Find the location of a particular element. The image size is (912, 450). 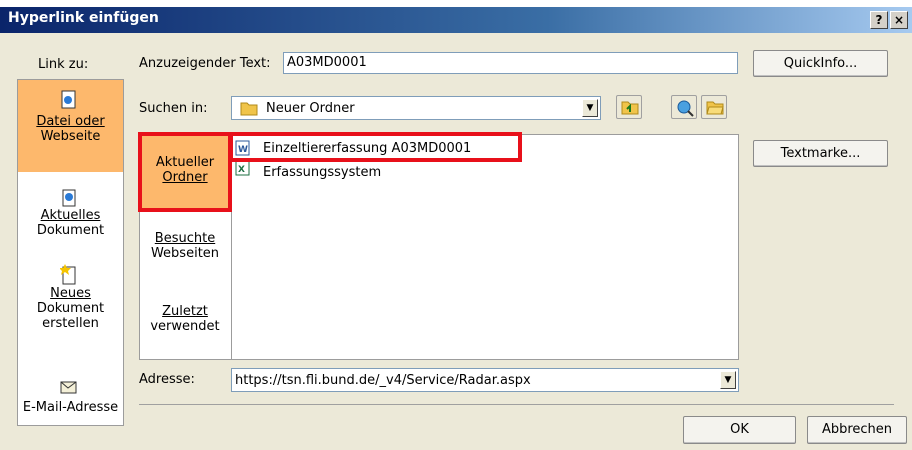

globe-search-icon is located at coordinates (685, 108).